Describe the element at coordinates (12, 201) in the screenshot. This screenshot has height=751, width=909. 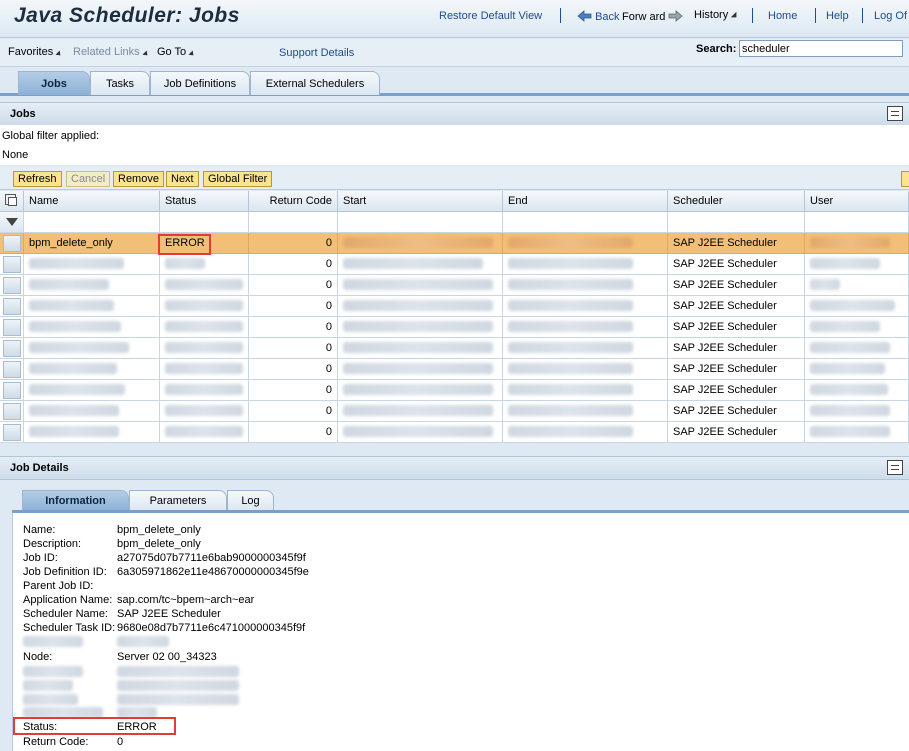
I see `select-all-cell` at that location.